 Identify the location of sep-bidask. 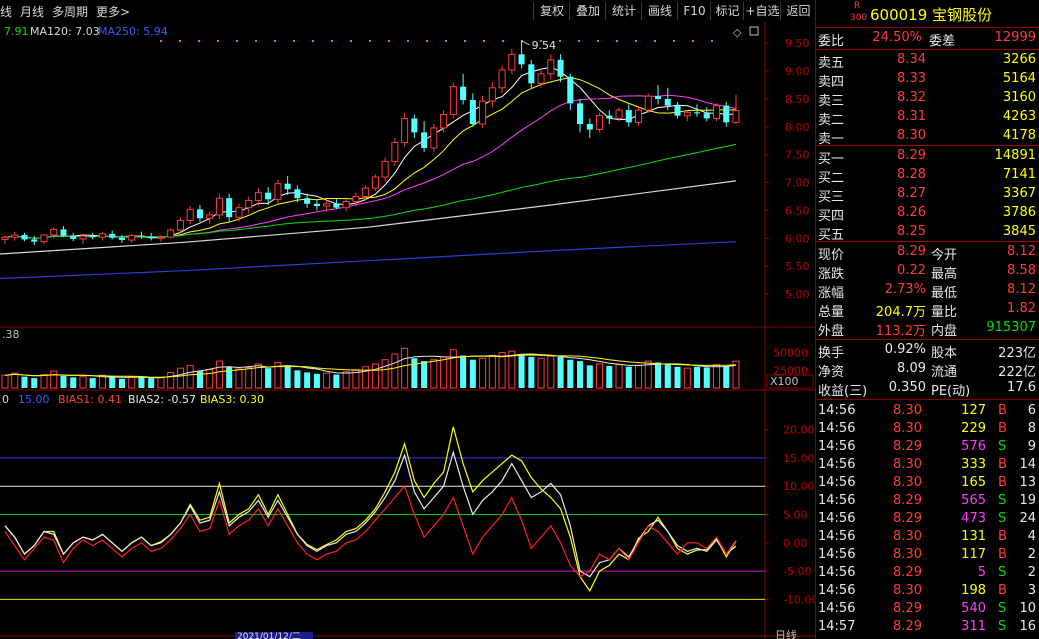
(927, 145).